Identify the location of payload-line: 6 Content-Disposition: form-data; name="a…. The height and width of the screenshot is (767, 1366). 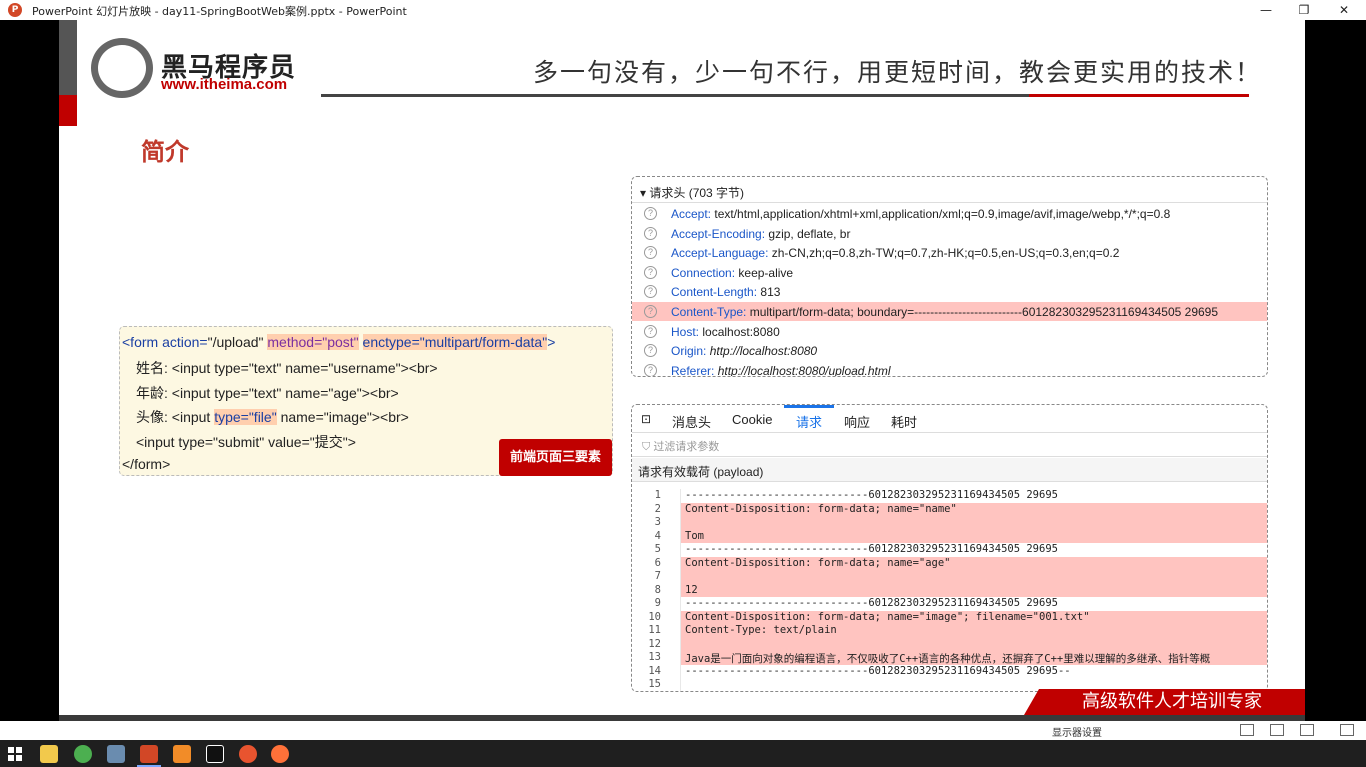
(949, 564).